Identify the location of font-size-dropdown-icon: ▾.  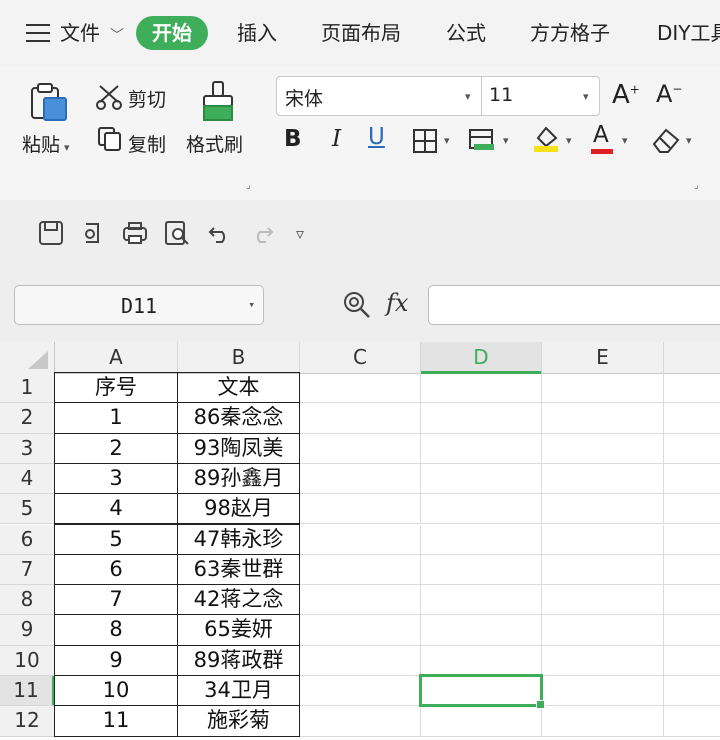
(586, 96).